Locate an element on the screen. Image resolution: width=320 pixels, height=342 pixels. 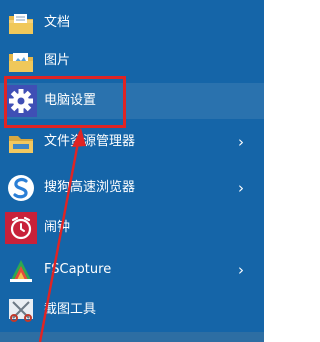
menu-item-file-explorer: 文件资源管理器 › is located at coordinates (132, 142).